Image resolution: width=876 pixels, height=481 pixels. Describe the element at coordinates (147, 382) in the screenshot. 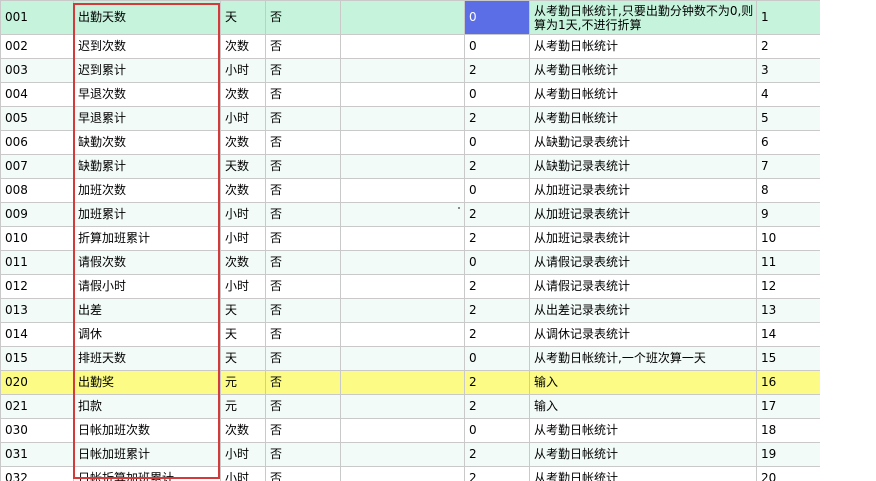

I see `item-name-cell: 出勤奖` at that location.